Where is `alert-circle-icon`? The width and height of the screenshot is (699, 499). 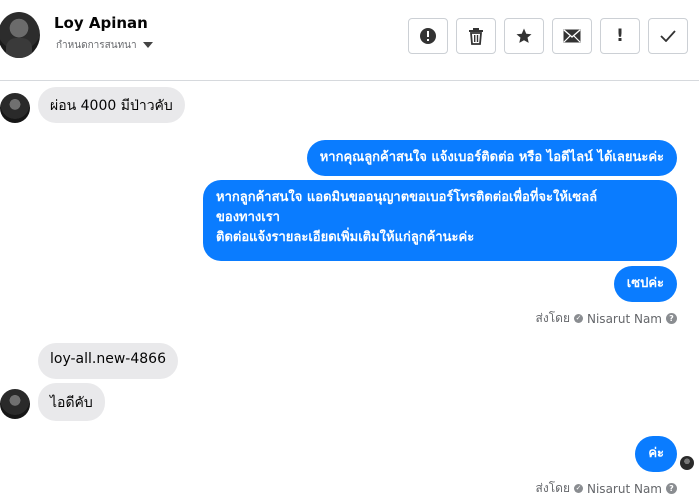
alert-circle-icon is located at coordinates (428, 36).